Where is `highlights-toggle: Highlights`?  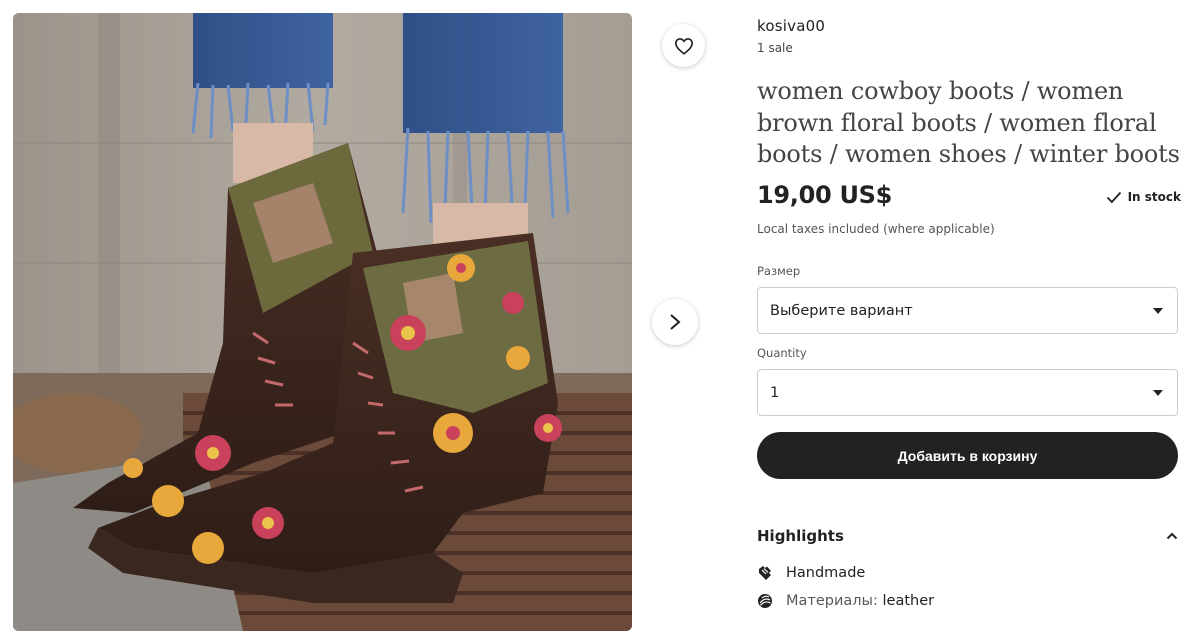 highlights-toggle: Highlights is located at coordinates (967, 536).